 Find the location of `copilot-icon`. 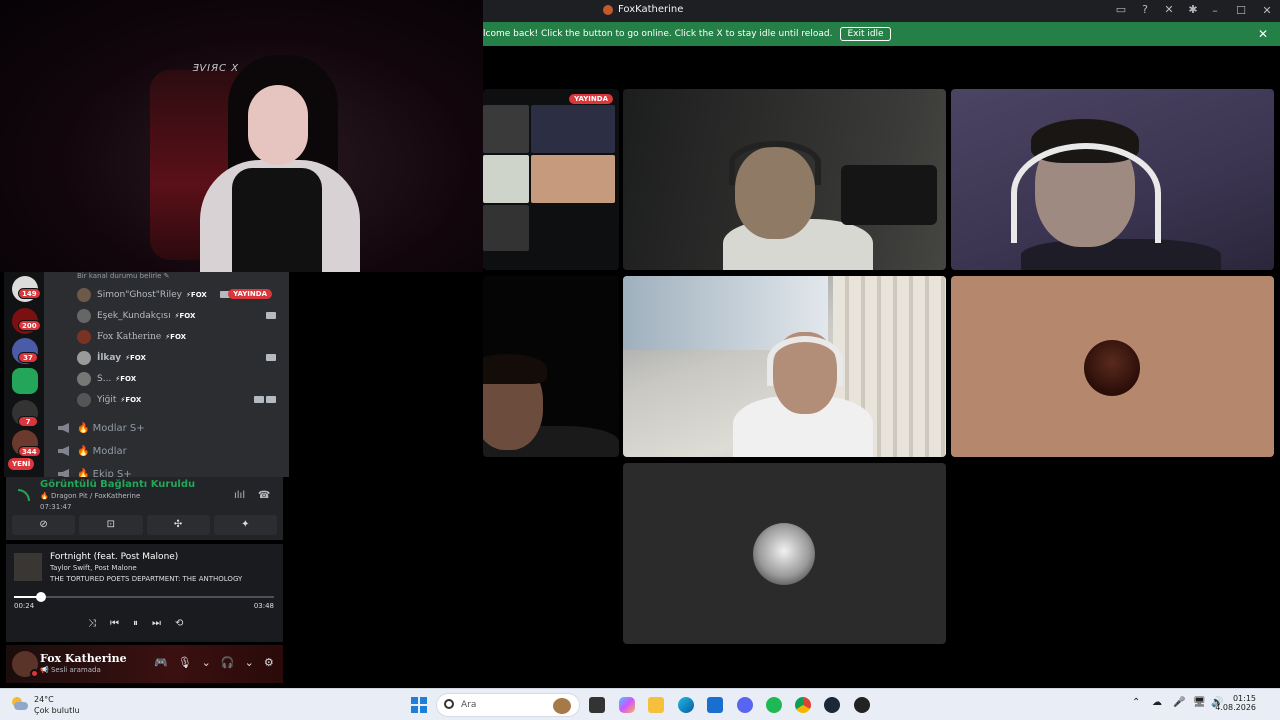

copilot-icon is located at coordinates (627, 705).